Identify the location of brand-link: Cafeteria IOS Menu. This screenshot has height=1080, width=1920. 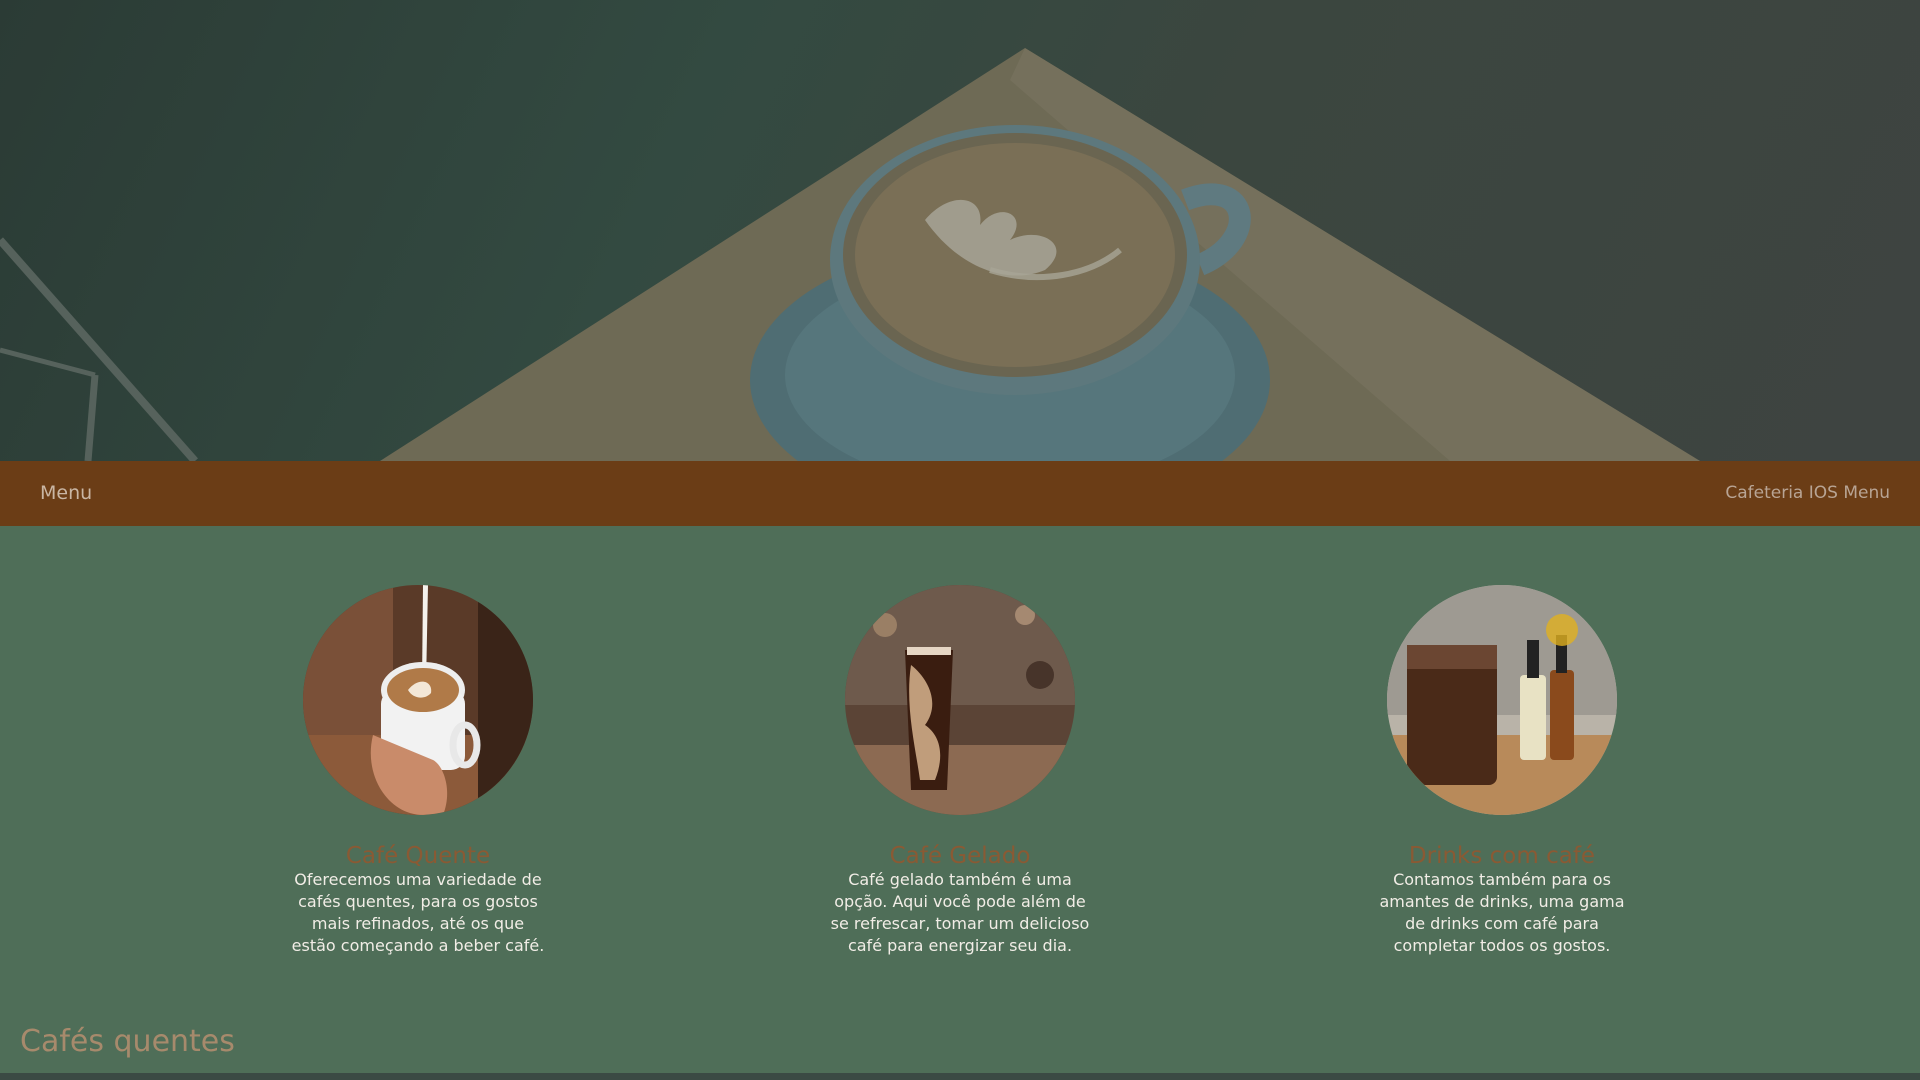
(1807, 493).